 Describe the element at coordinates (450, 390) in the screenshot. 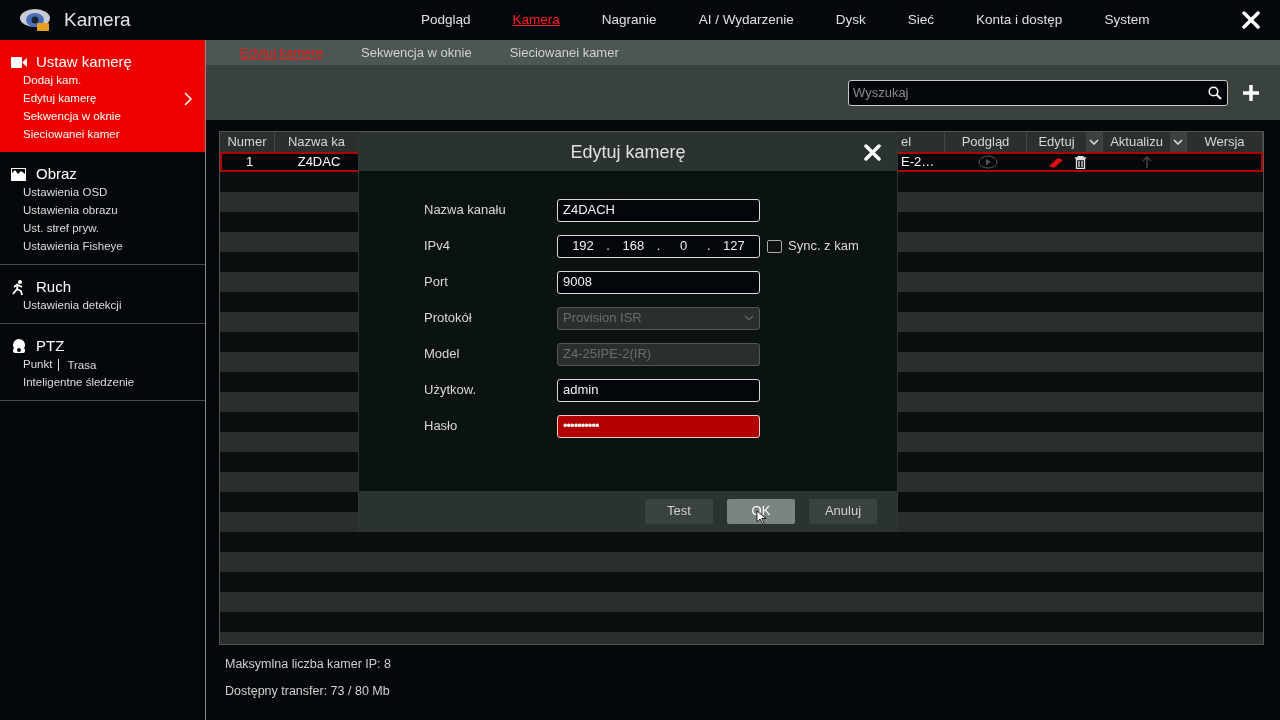

I see `field-label: Użytkow.` at that location.